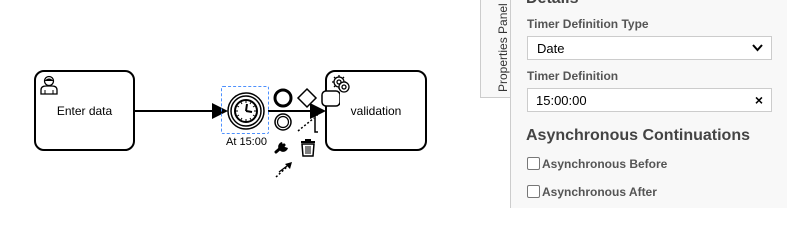 Image resolution: width=787 pixels, height=240 pixels. What do you see at coordinates (588, 24) in the screenshot?
I see `timer-definition-type-label: Timer Definition Type` at bounding box center [588, 24].